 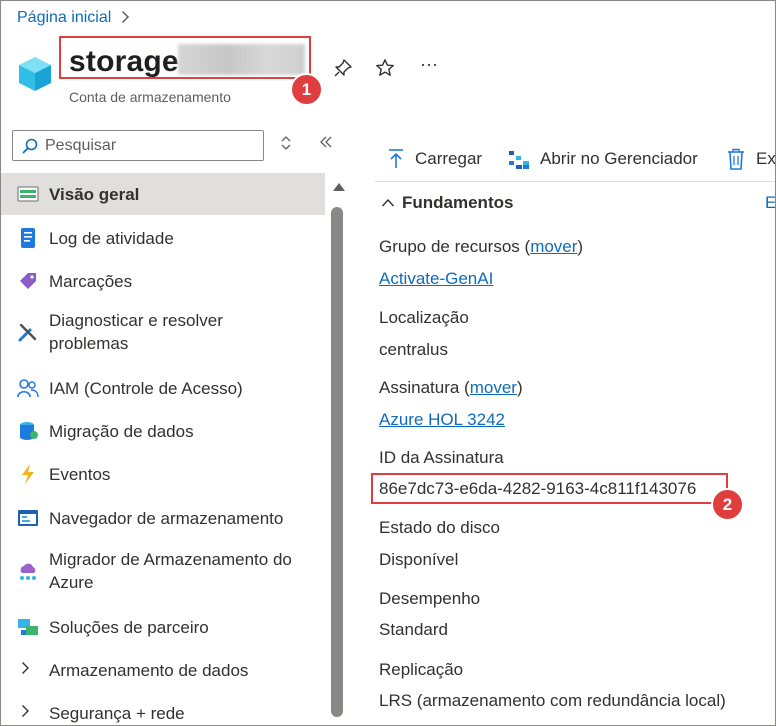 What do you see at coordinates (149, 670) in the screenshot?
I see `sidebar-item-label: Armazenamento de dados` at bounding box center [149, 670].